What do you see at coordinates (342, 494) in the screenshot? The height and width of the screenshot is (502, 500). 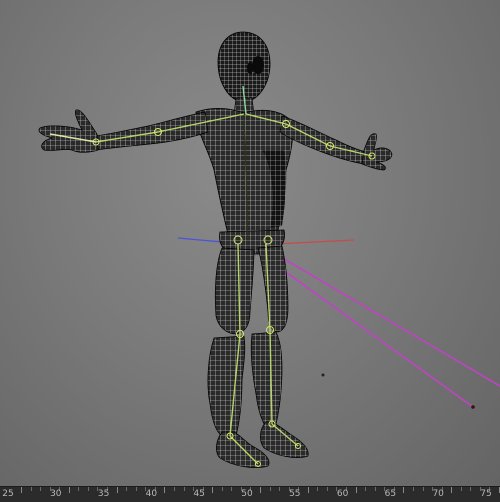 I see `timeline-frame-label: 60` at bounding box center [342, 494].